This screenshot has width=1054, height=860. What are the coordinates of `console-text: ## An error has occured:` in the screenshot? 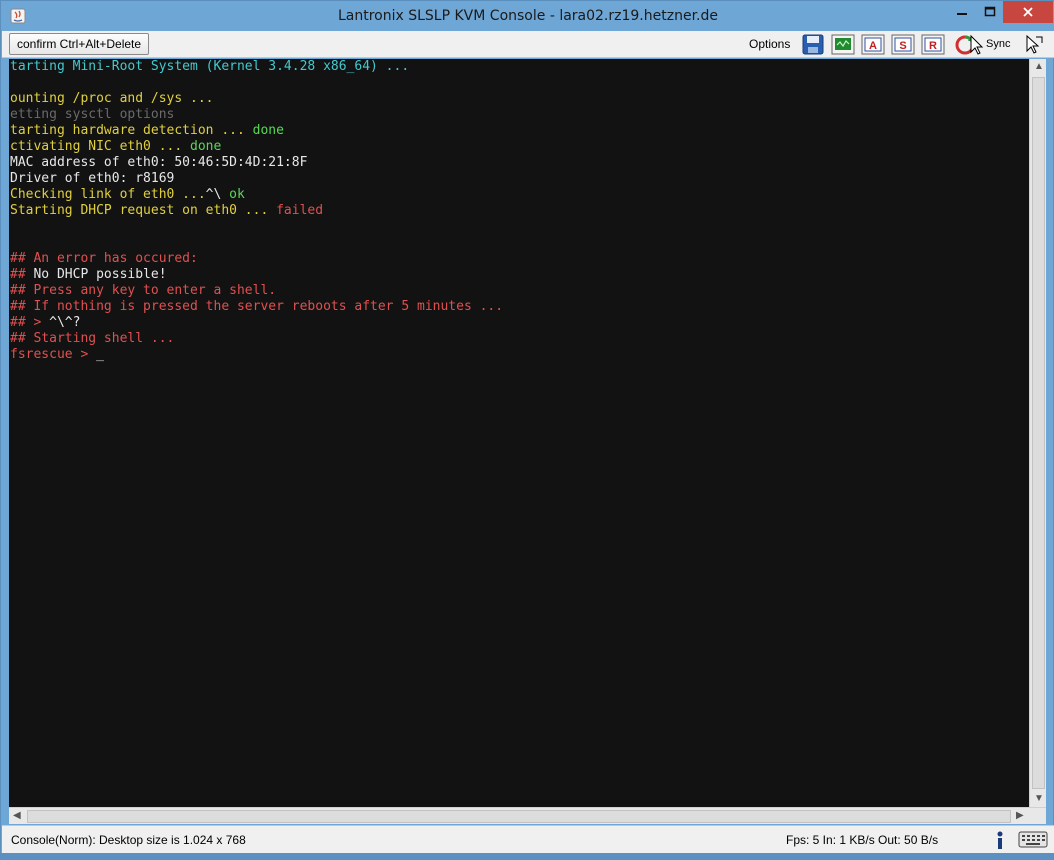 It's located at (104, 258).